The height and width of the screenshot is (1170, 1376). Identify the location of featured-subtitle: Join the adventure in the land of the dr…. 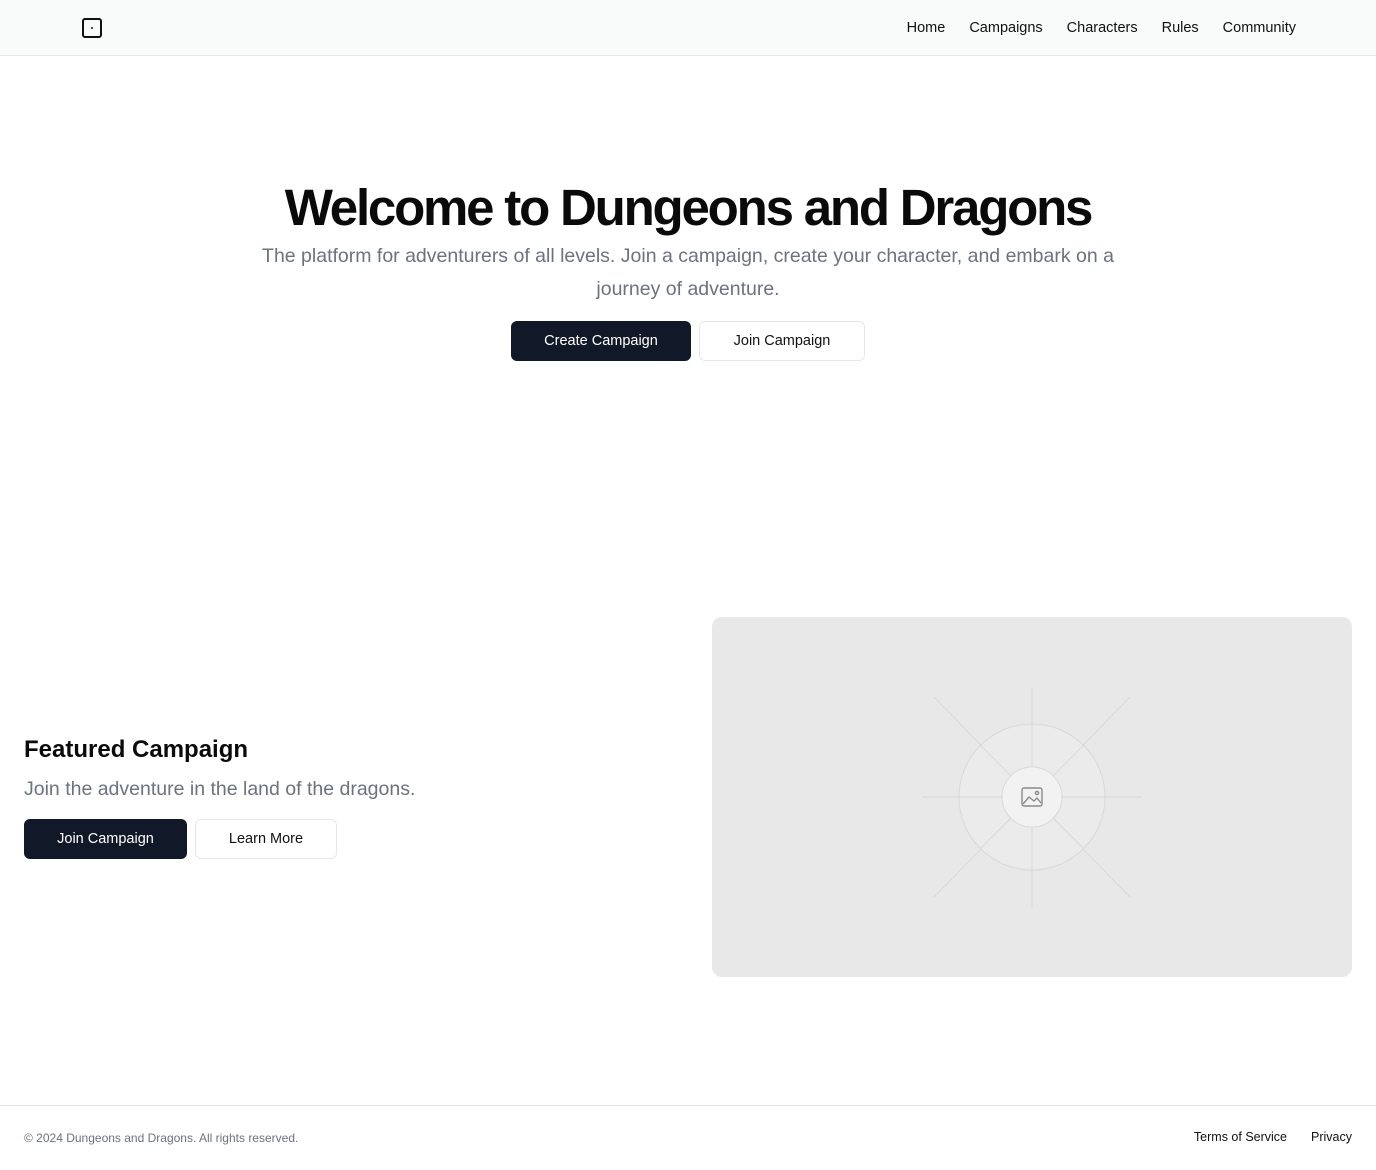
(220, 789).